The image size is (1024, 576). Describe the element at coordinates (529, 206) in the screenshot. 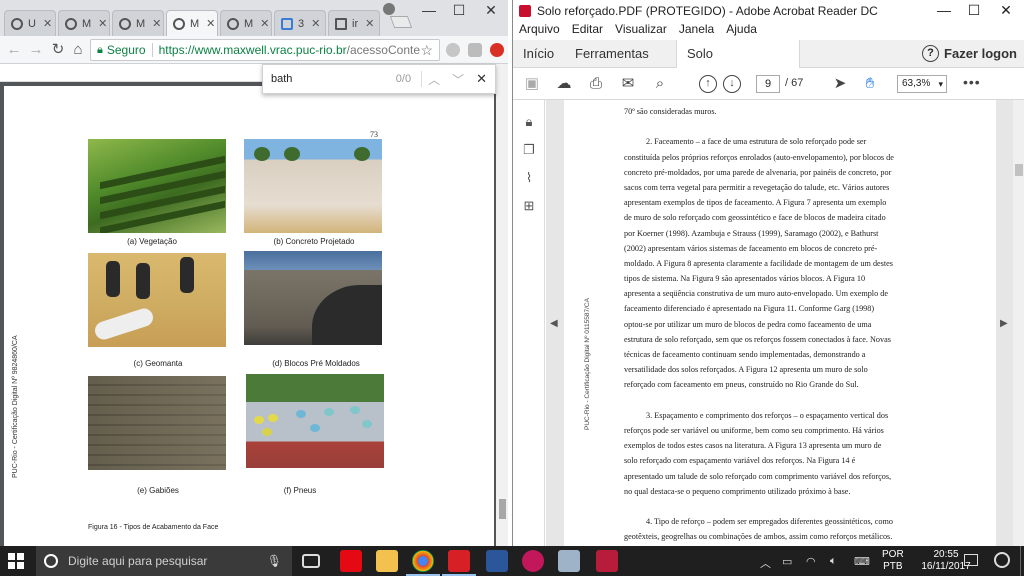

I see `bookmarks-icon: ⊞` at that location.